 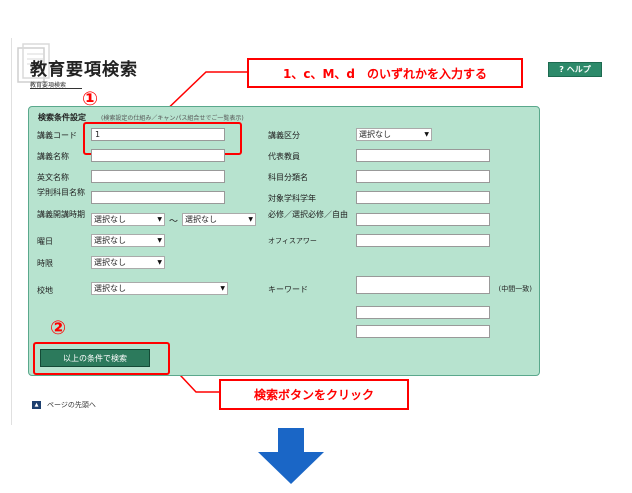 What do you see at coordinates (110, 240) in the screenshot?
I see `day-value: 選択なし` at bounding box center [110, 240].